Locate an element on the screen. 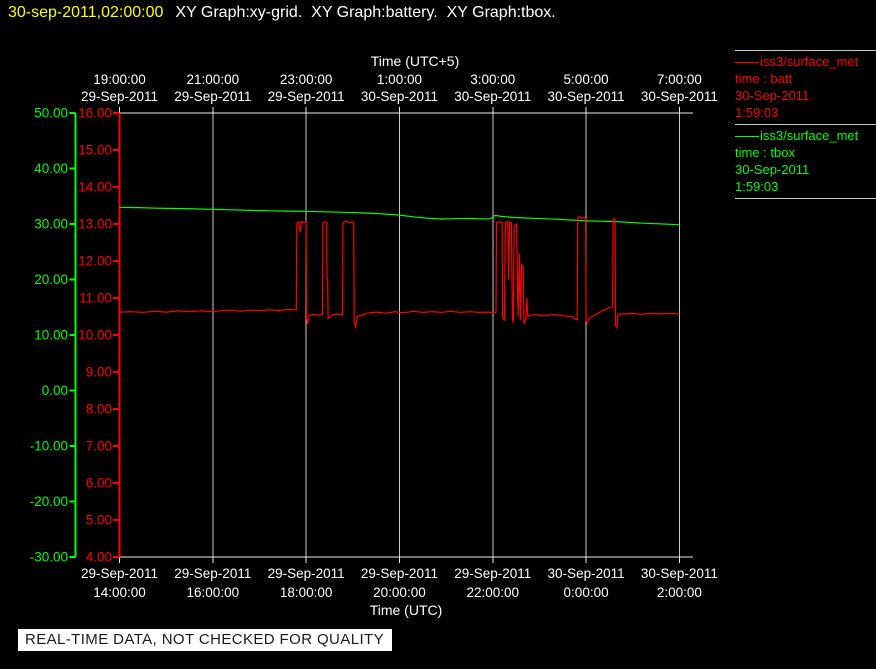  inner-y-tick-label: 5.00 is located at coordinates (99, 520).